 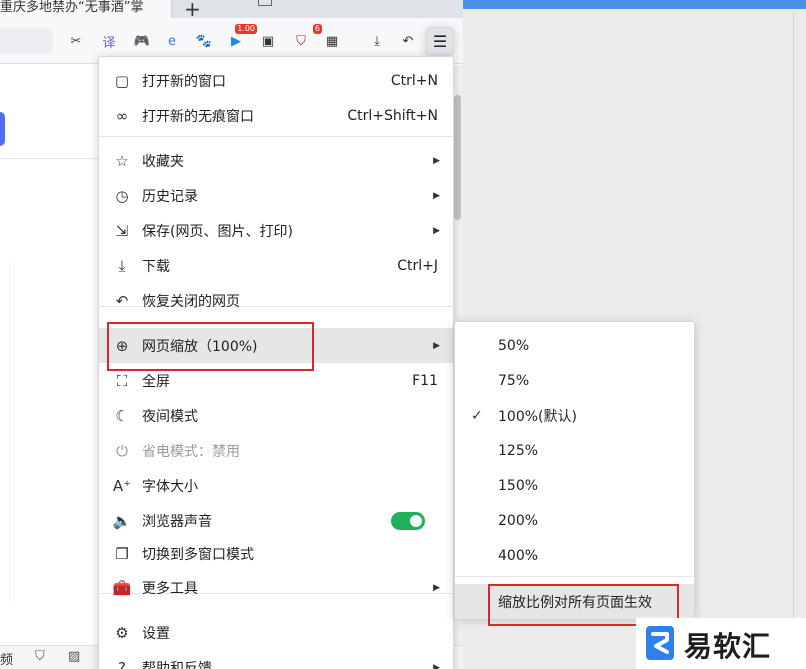 What do you see at coordinates (518, 520) in the screenshot?
I see `zoom-option-label: 200%` at bounding box center [518, 520].